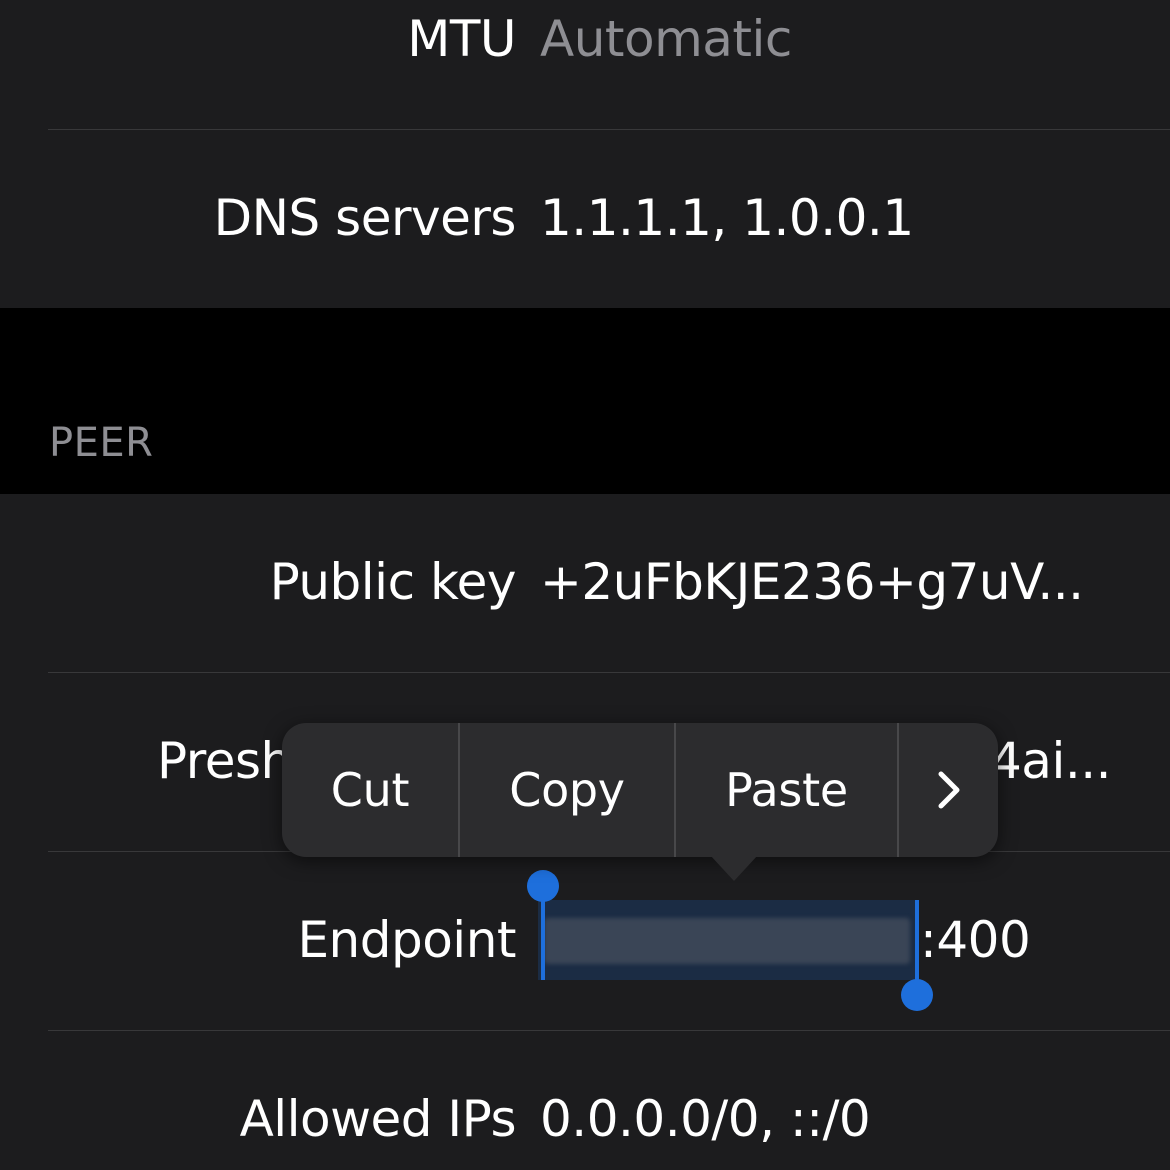 The width and height of the screenshot is (1170, 1170). I want to click on edit-menu: Cut Copy Paste, so click(640, 790).